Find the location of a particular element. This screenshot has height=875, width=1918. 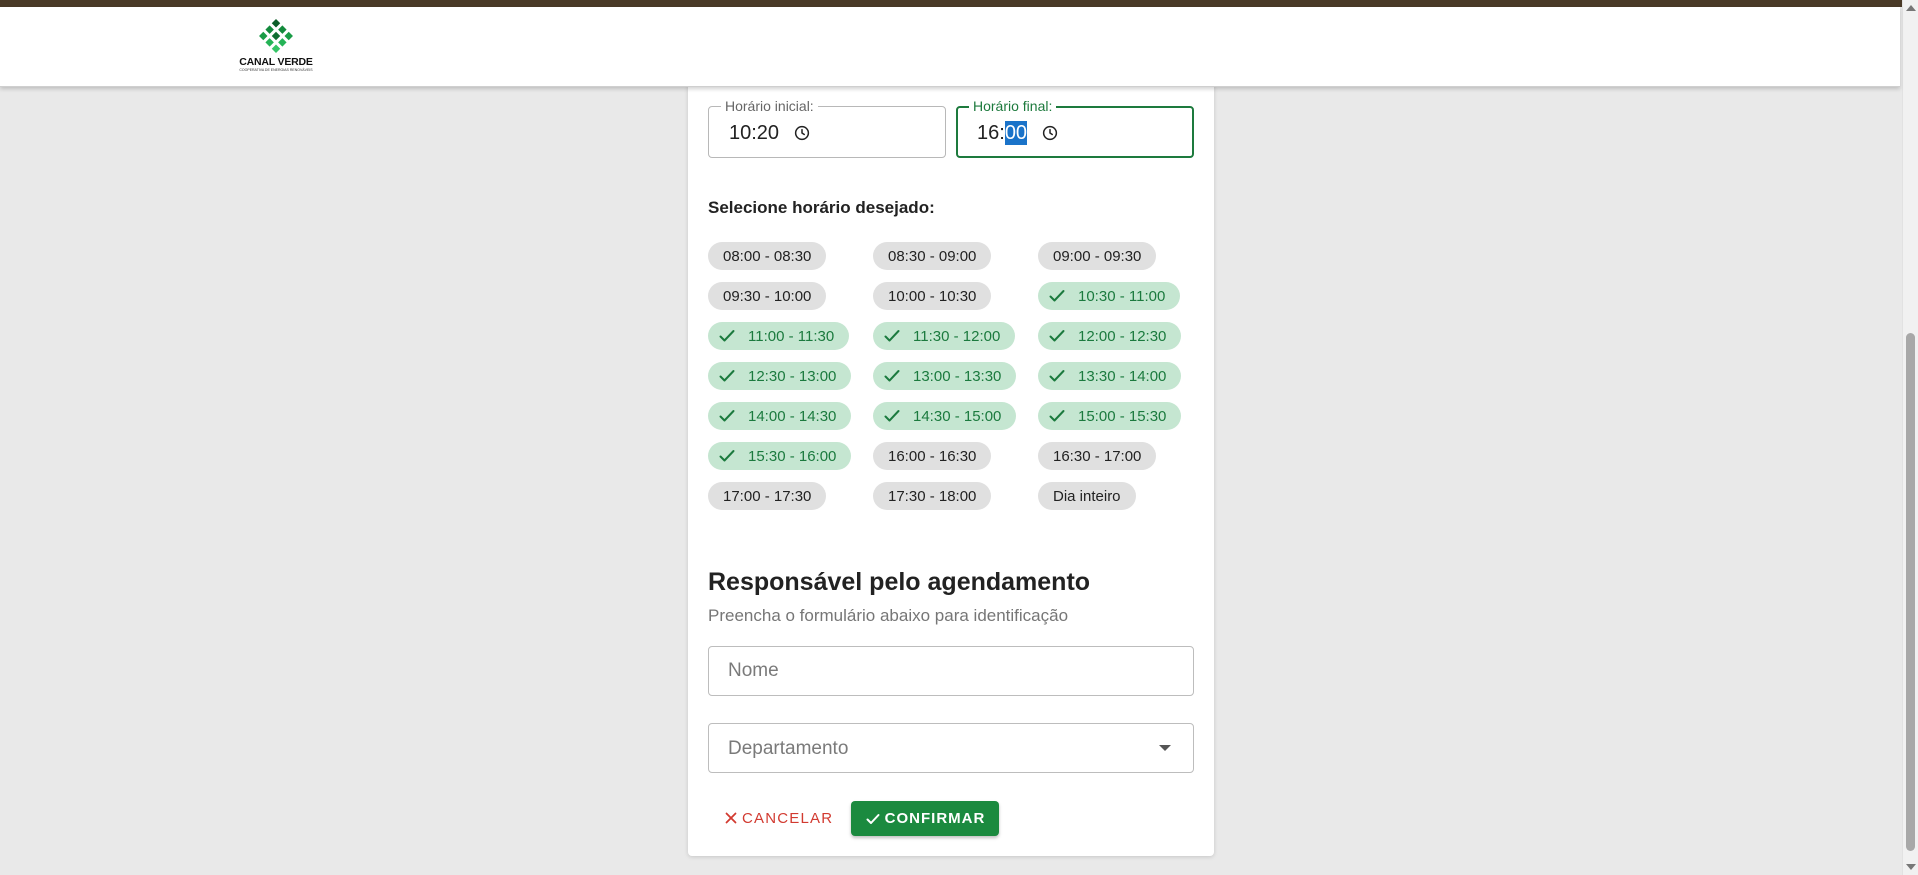

time-slot-chip: 16:30 - 17:00 is located at coordinates (1097, 456).